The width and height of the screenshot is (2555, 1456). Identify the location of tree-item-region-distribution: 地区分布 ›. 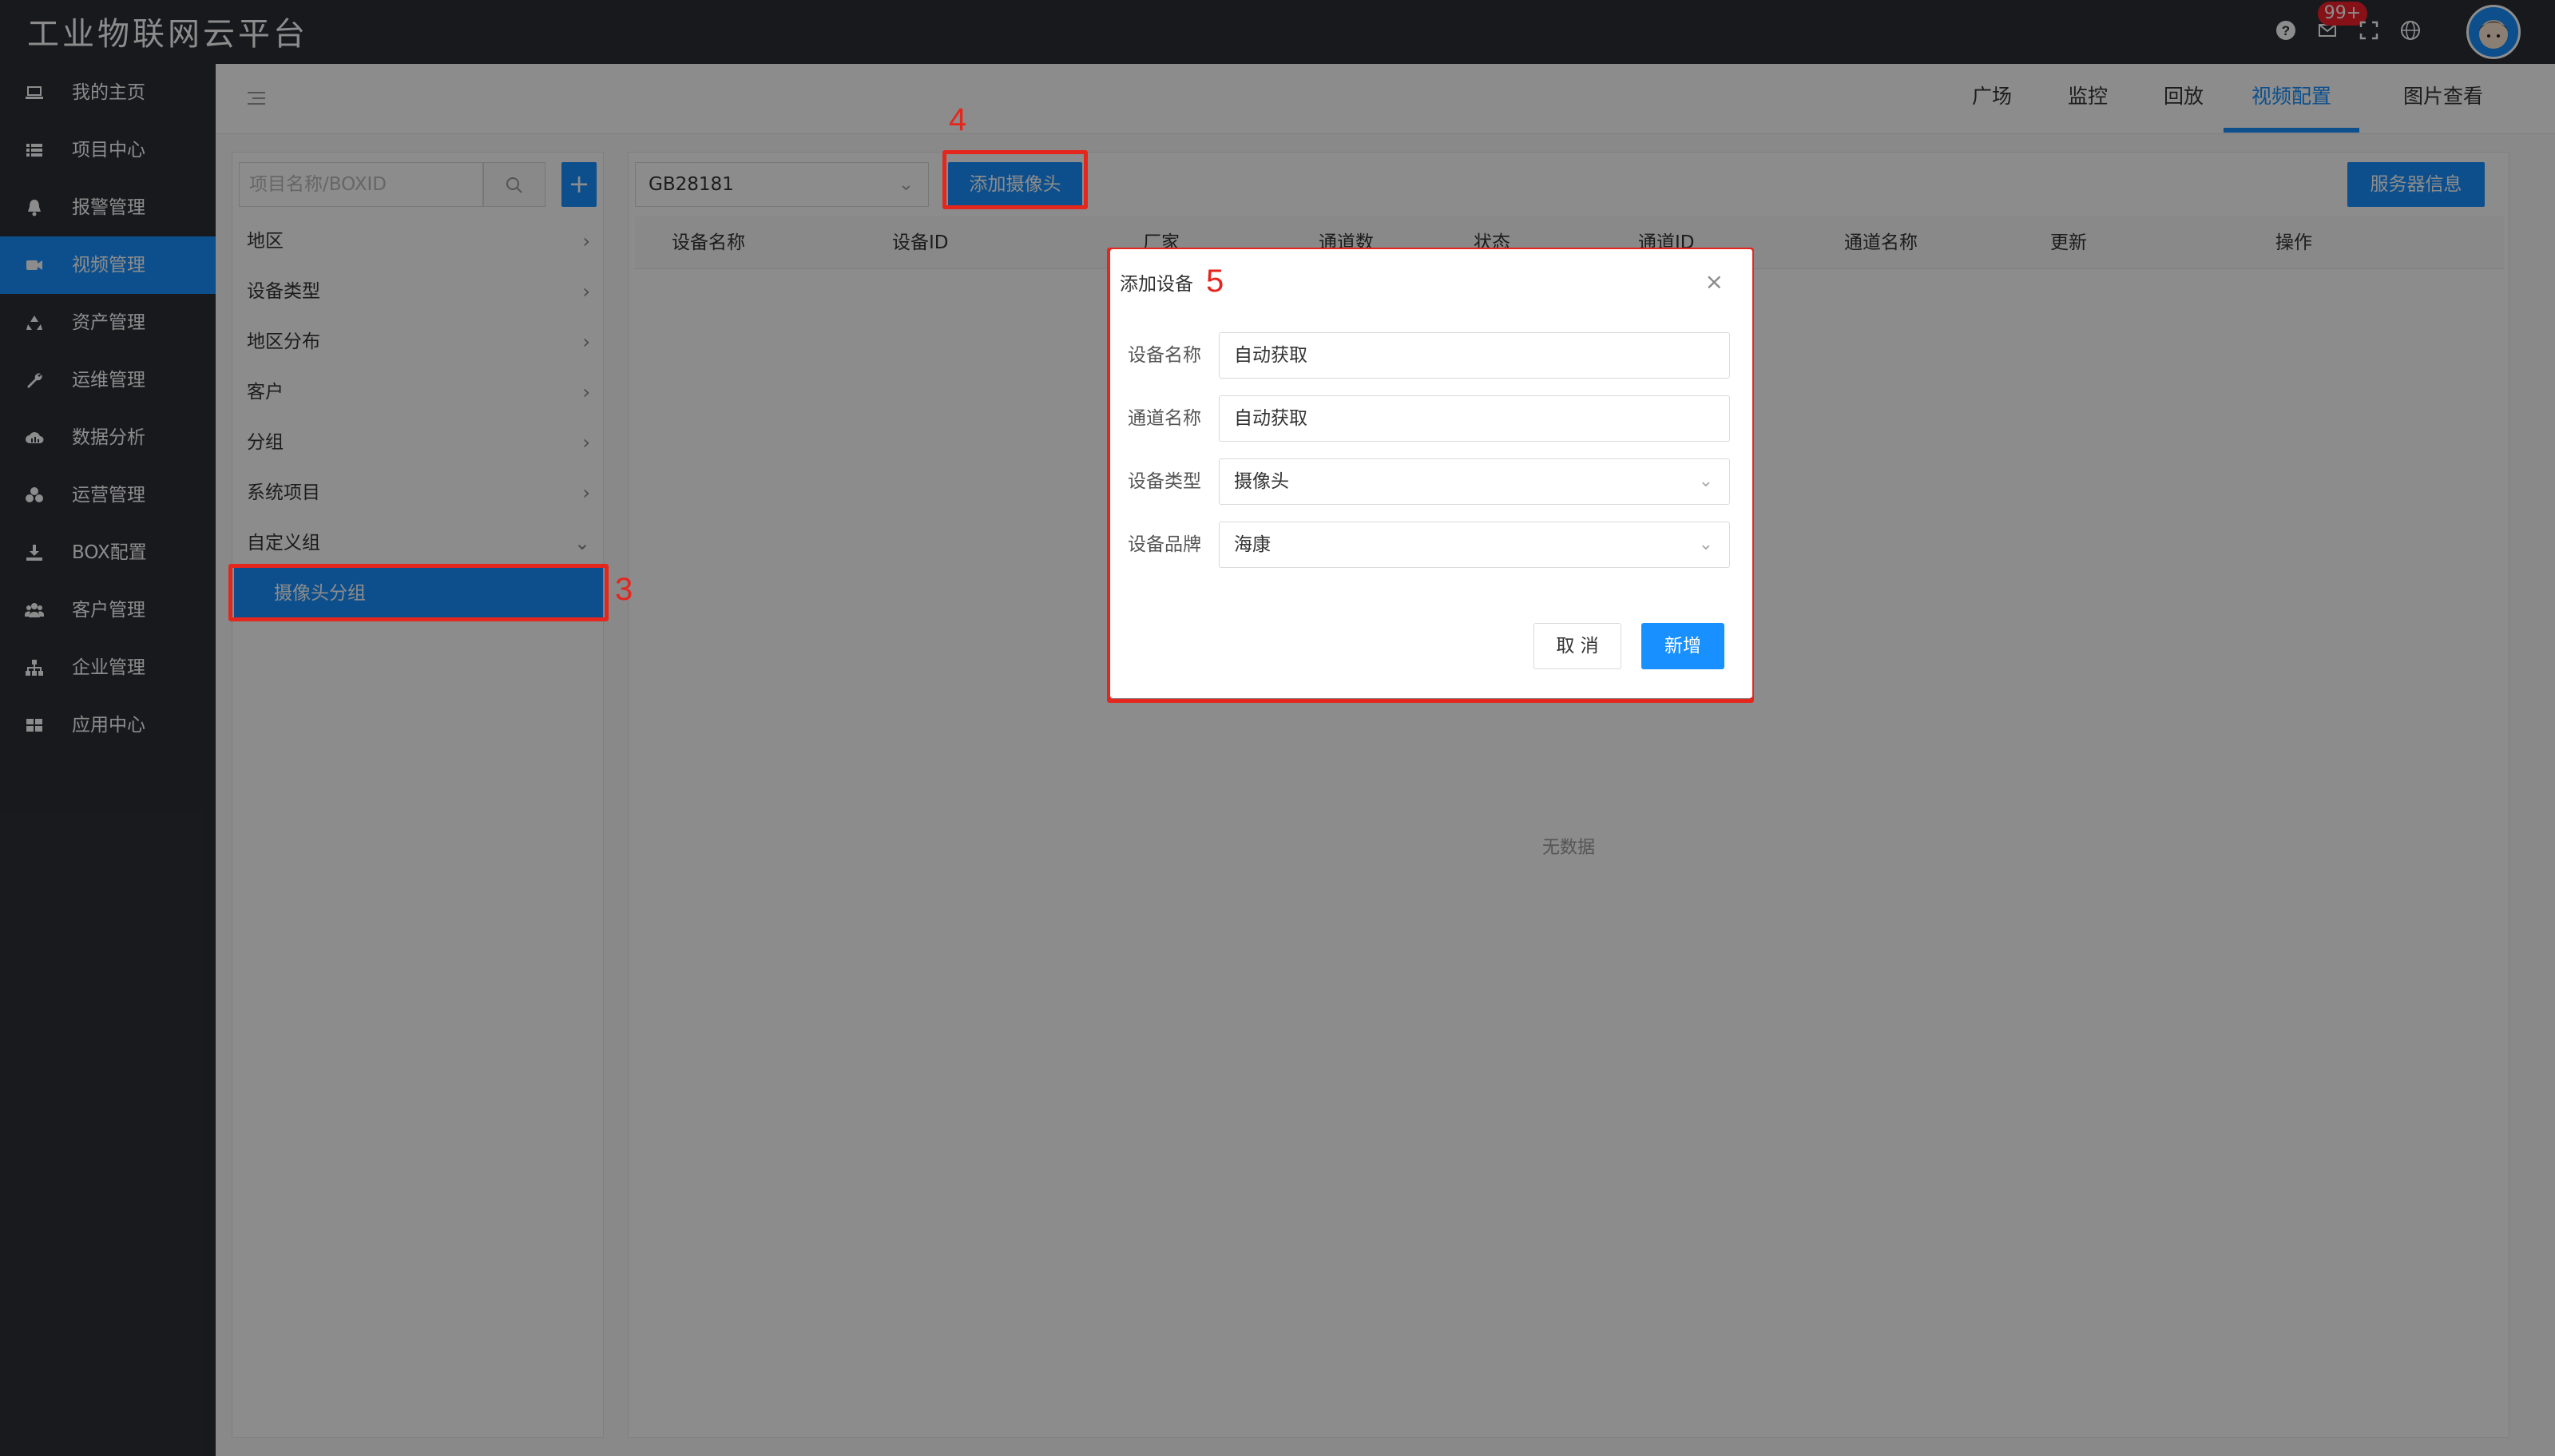
(418, 342).